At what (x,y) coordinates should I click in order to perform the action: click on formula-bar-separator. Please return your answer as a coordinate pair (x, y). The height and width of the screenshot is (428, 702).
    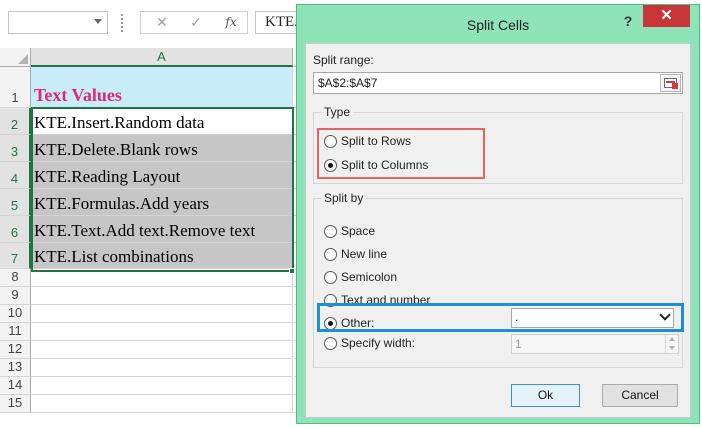
    Looking at the image, I should click on (122, 23).